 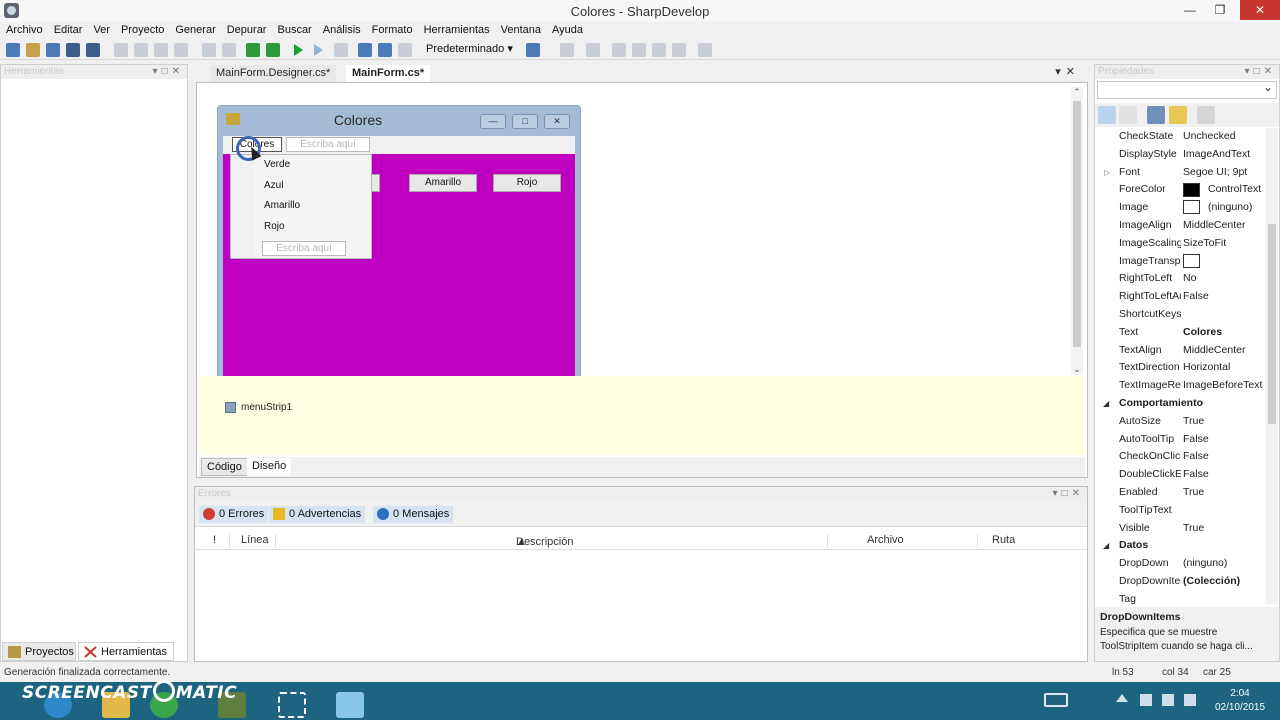 I want to click on step-over-icon, so click(x=365, y=50).